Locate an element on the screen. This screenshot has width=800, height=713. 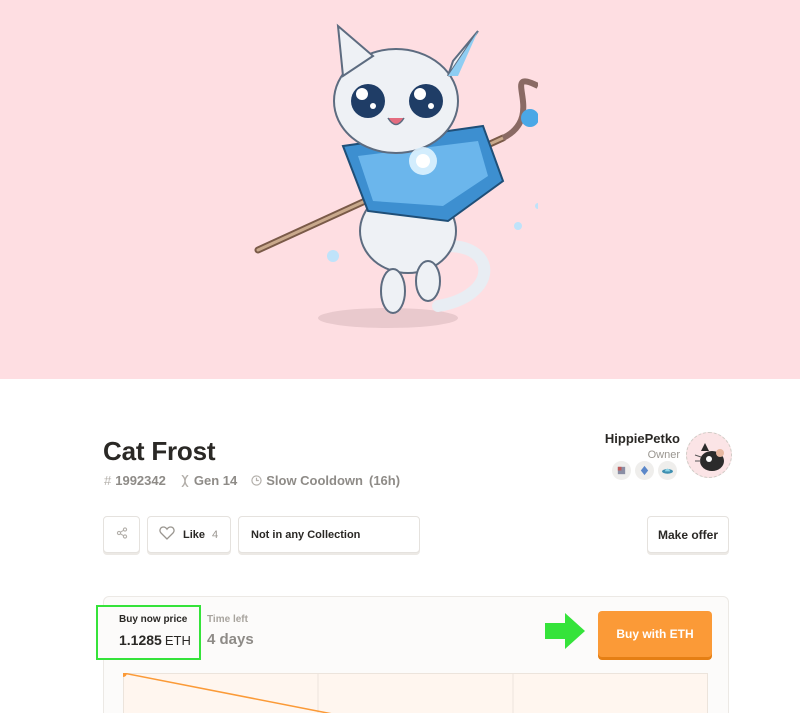
price-value: 1.1285 ETH is located at coordinates (155, 640).